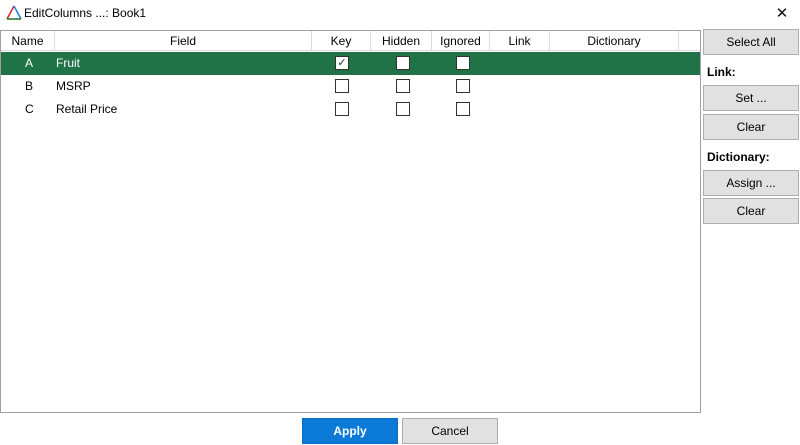  Describe the element at coordinates (28, 41) in the screenshot. I see `header-name: Name` at that location.